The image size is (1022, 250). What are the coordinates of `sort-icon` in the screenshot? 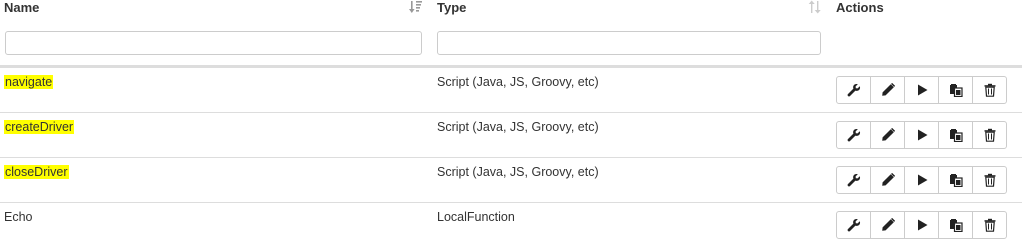 It's located at (815, 7).